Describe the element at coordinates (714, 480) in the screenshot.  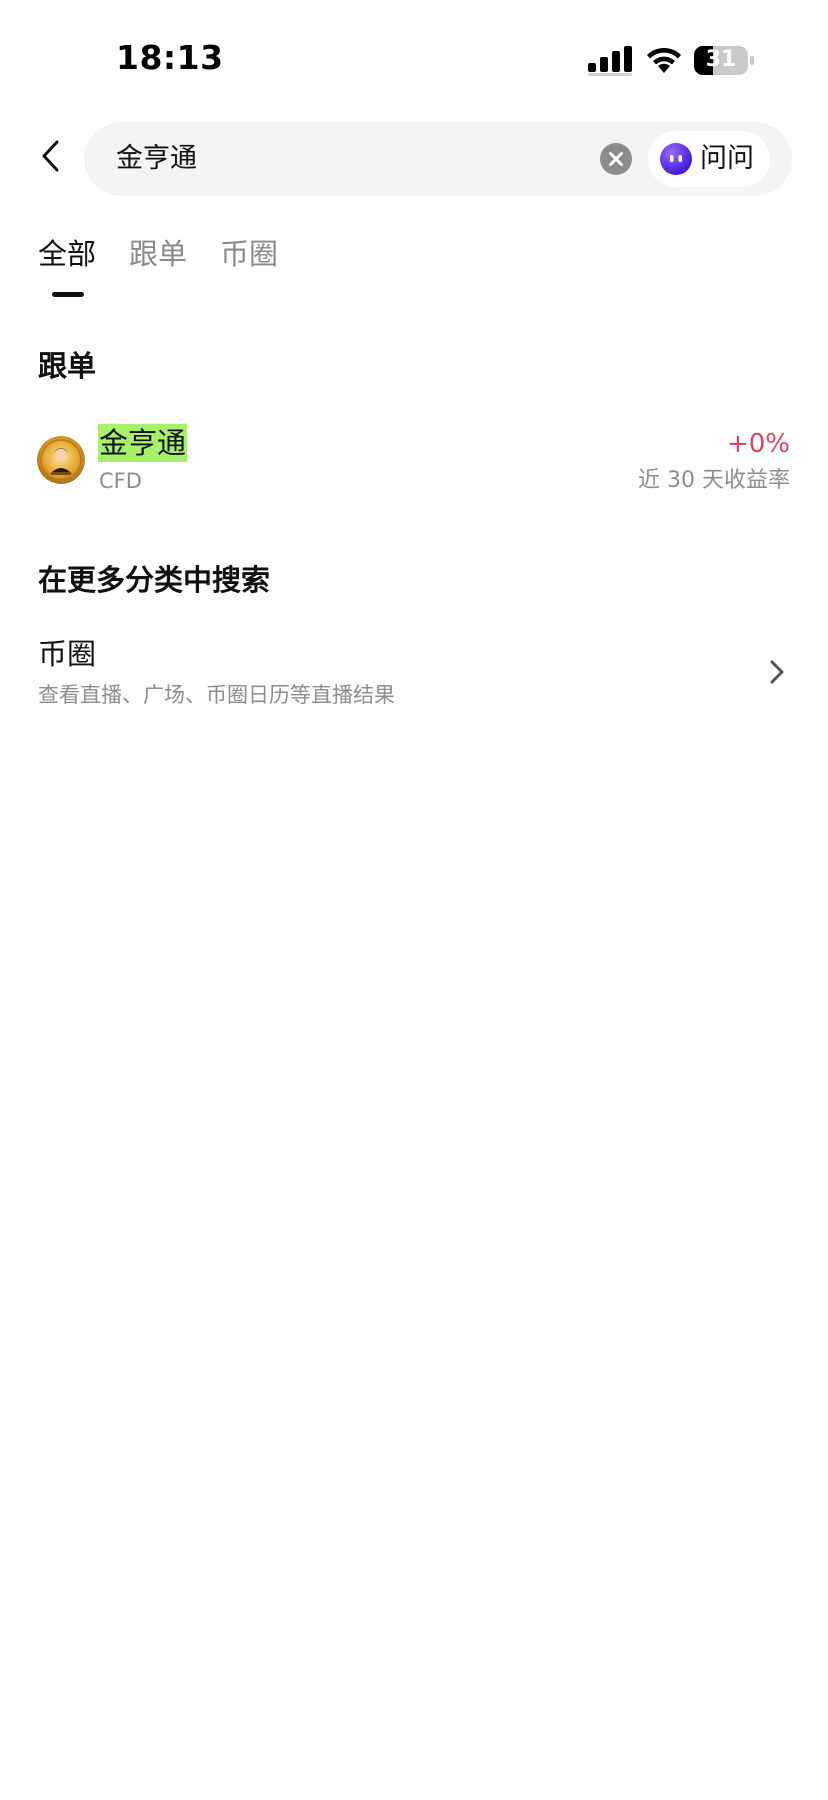
I see `trader-return-label: 近 30 天收益率` at that location.